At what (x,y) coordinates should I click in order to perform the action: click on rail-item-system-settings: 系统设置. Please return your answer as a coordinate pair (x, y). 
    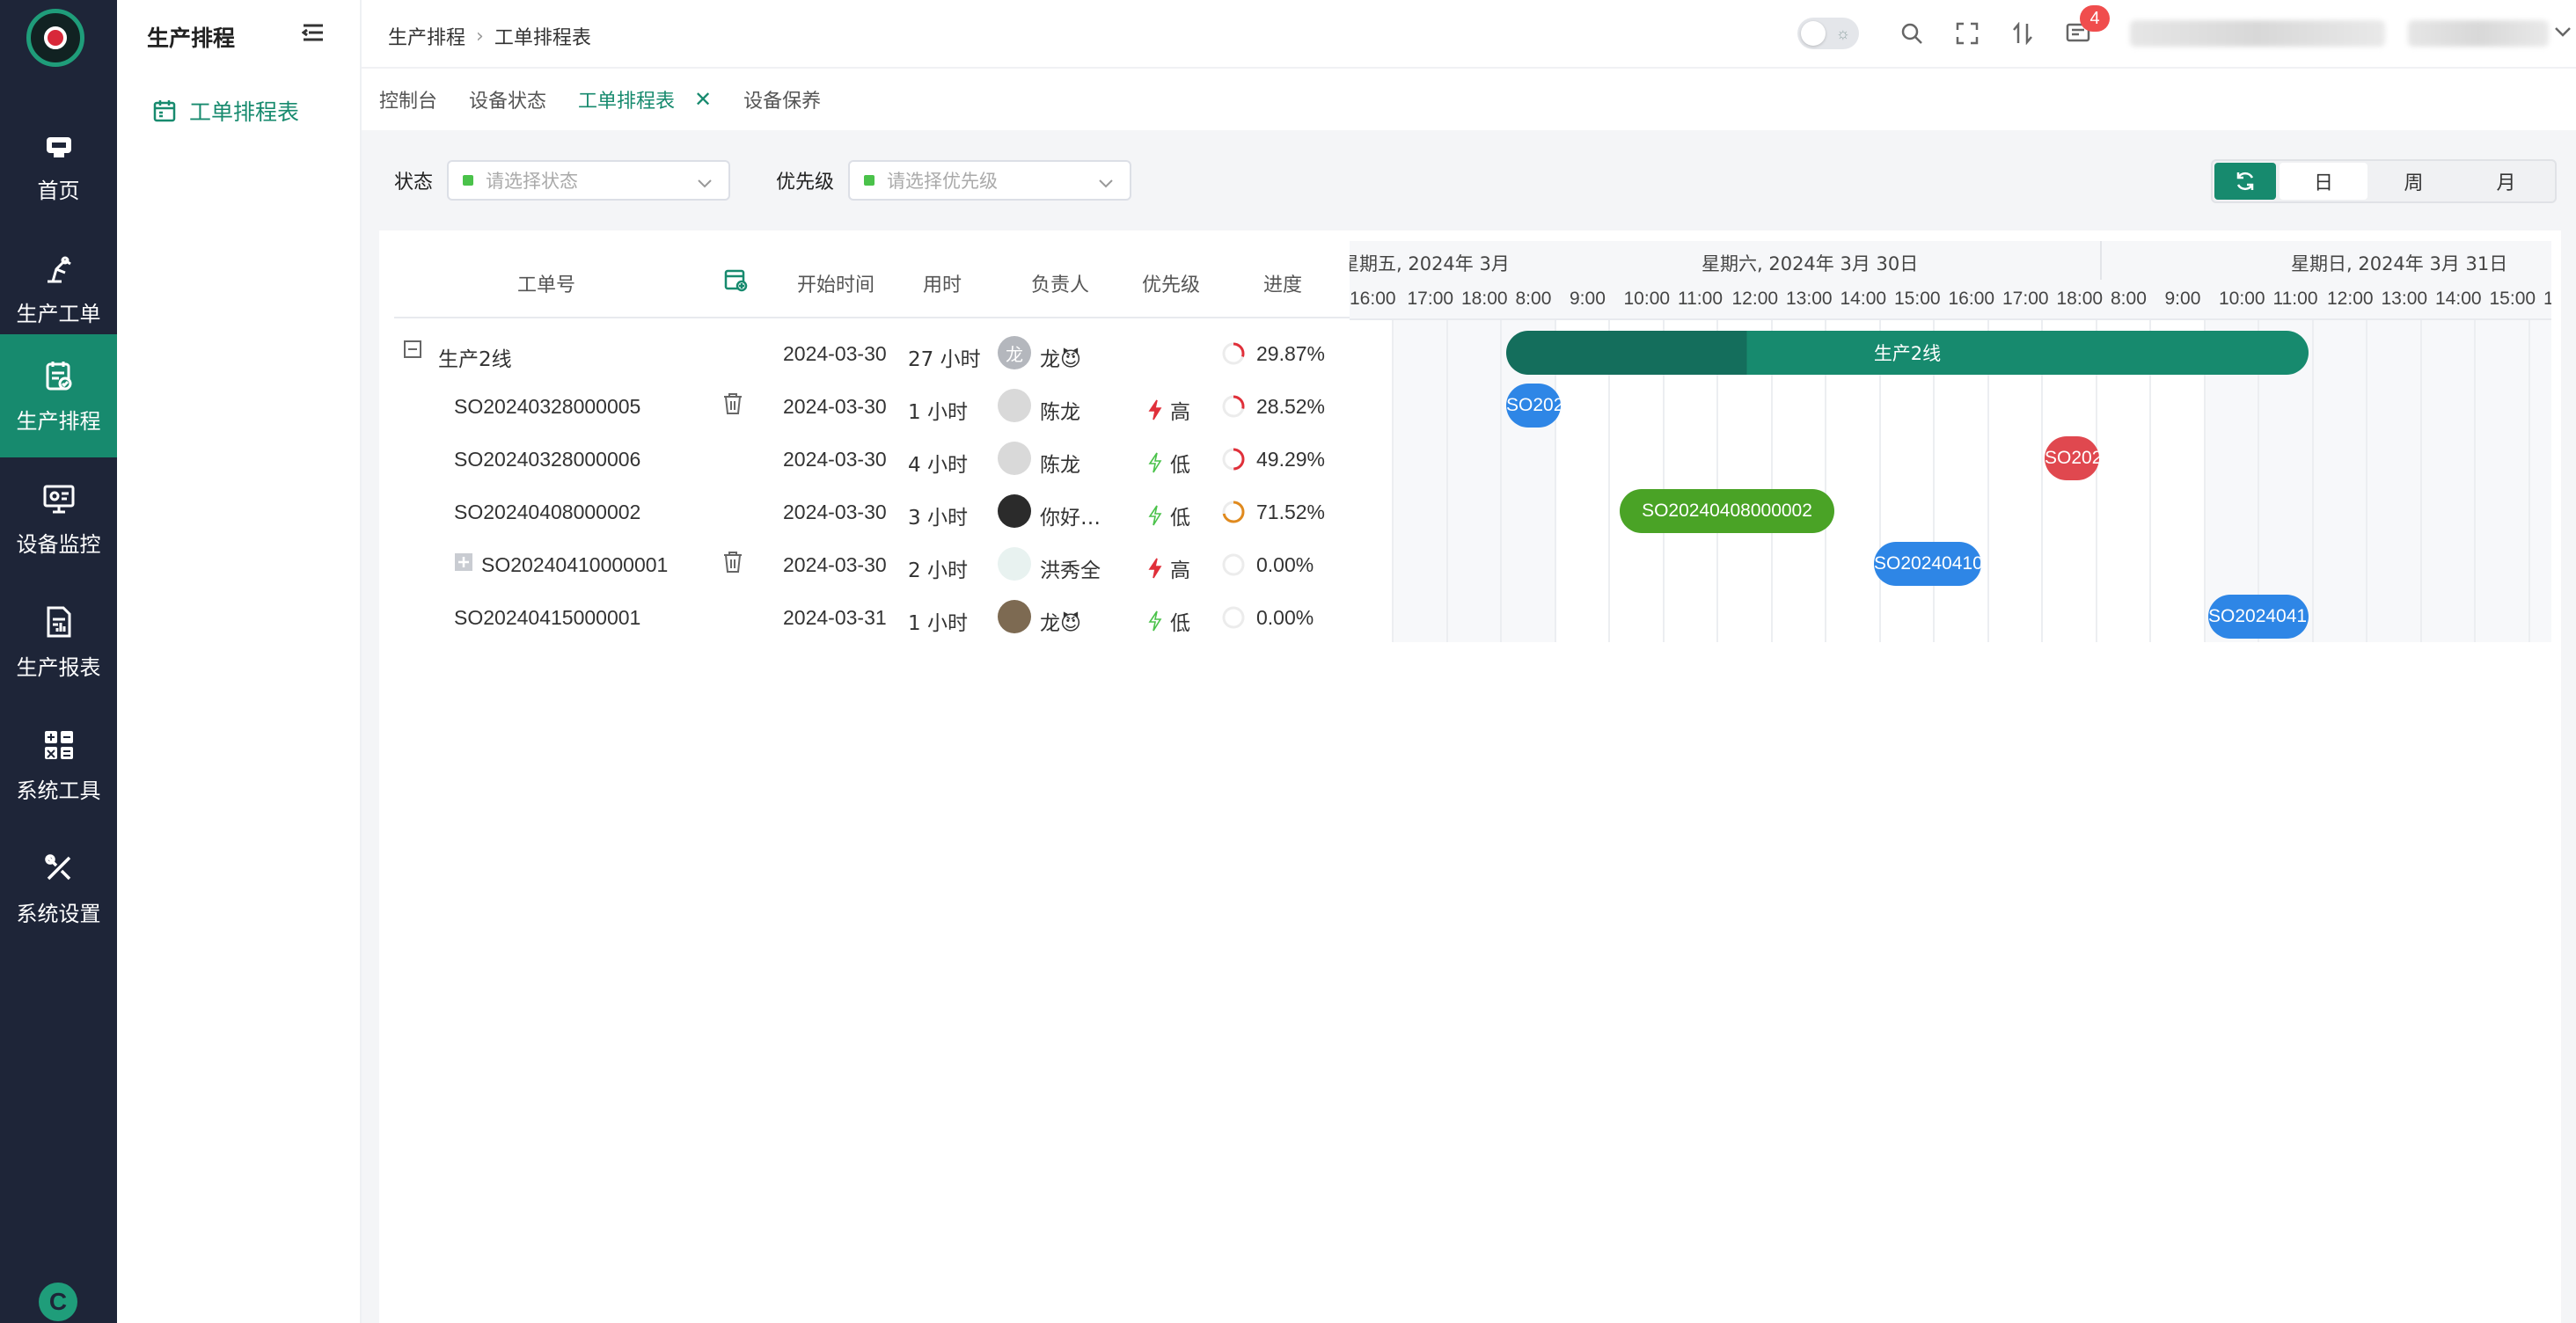
    Looking at the image, I should click on (58, 888).